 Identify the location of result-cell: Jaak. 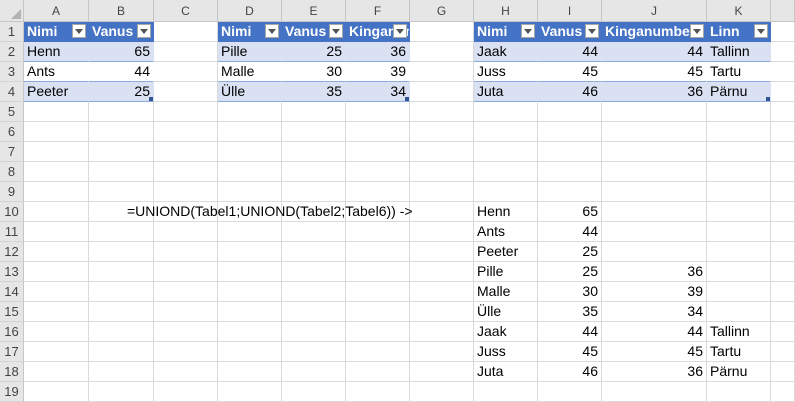
(506, 332).